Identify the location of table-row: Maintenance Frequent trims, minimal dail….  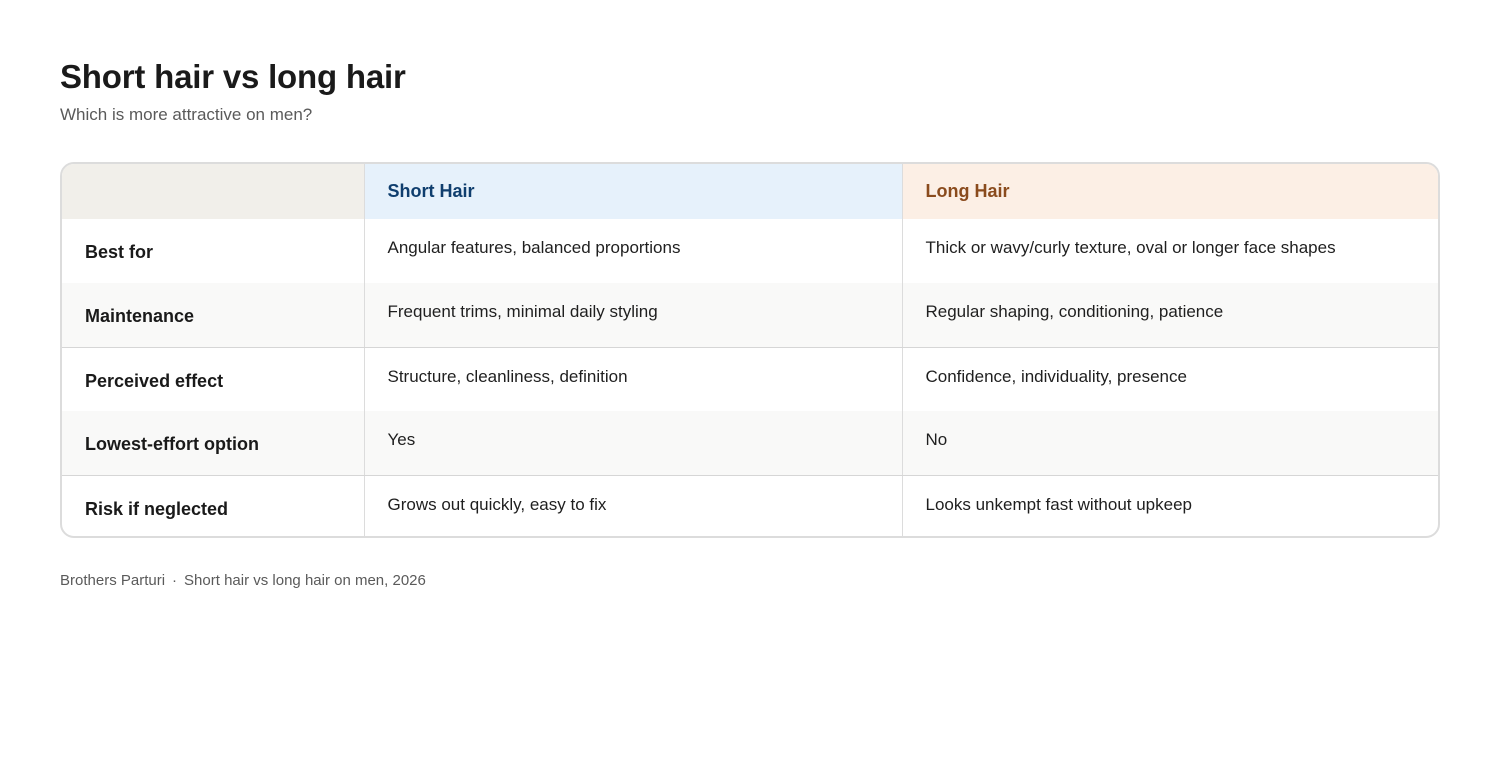
(750, 315).